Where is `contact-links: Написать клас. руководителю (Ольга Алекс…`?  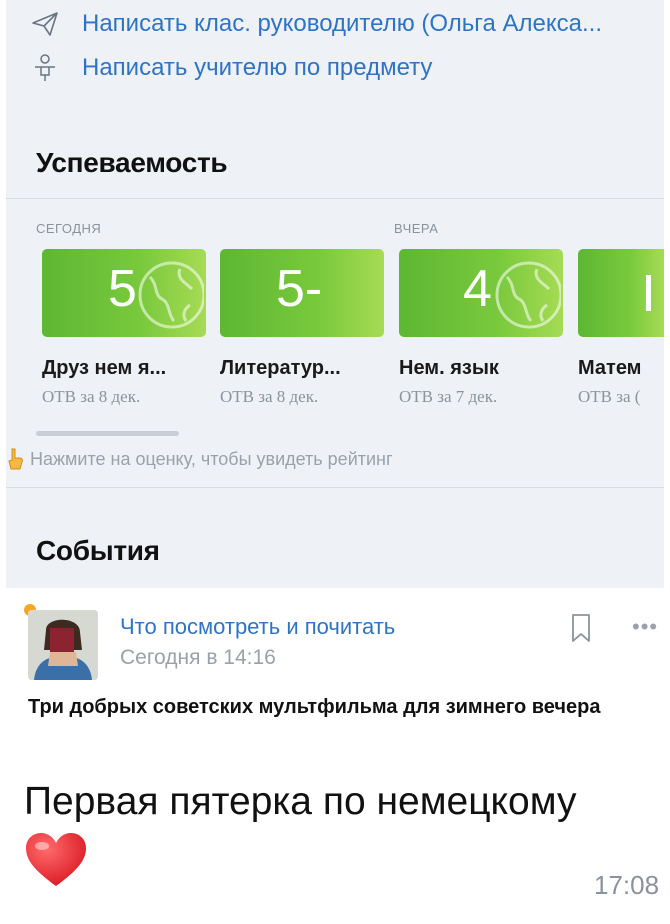 contact-links: Написать клас. руководителю (Ольга Алекс… is located at coordinates (335, 55).